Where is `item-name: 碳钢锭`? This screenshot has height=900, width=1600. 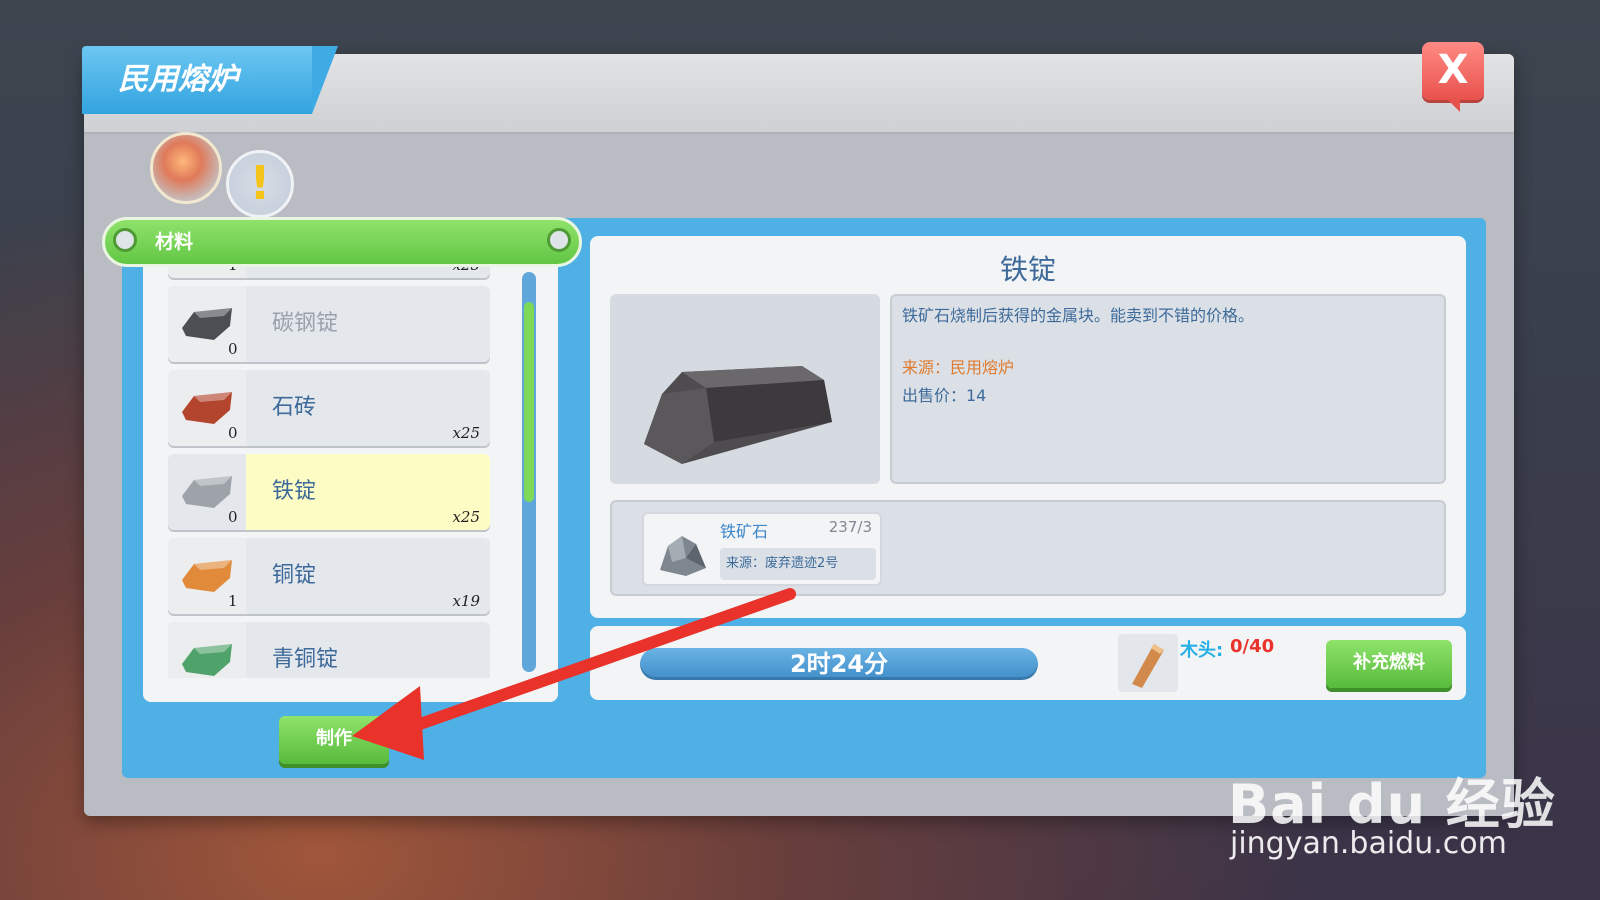
item-name: 碳钢锭 is located at coordinates (305, 323).